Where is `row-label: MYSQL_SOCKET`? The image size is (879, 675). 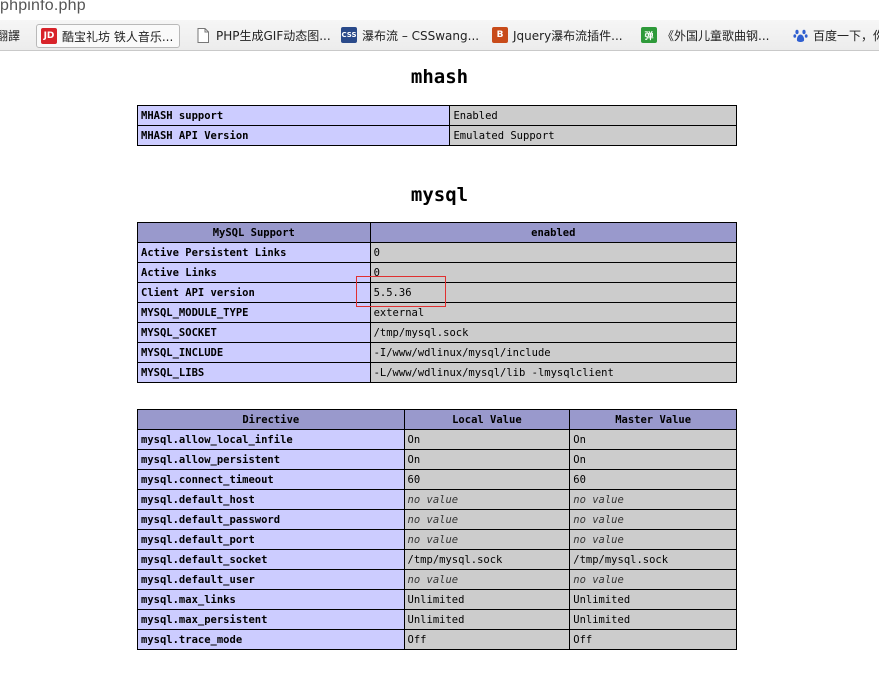
row-label: MYSQL_SOCKET is located at coordinates (254, 332).